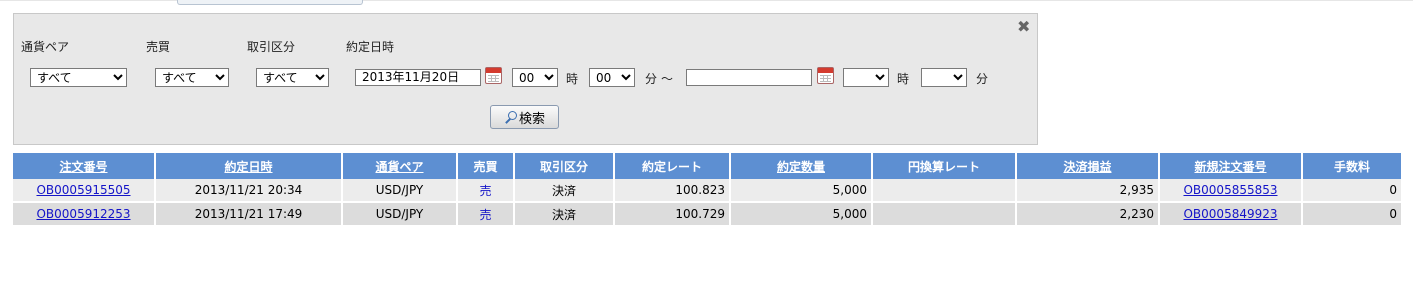  I want to click on top-tab-stub, so click(270, 2).